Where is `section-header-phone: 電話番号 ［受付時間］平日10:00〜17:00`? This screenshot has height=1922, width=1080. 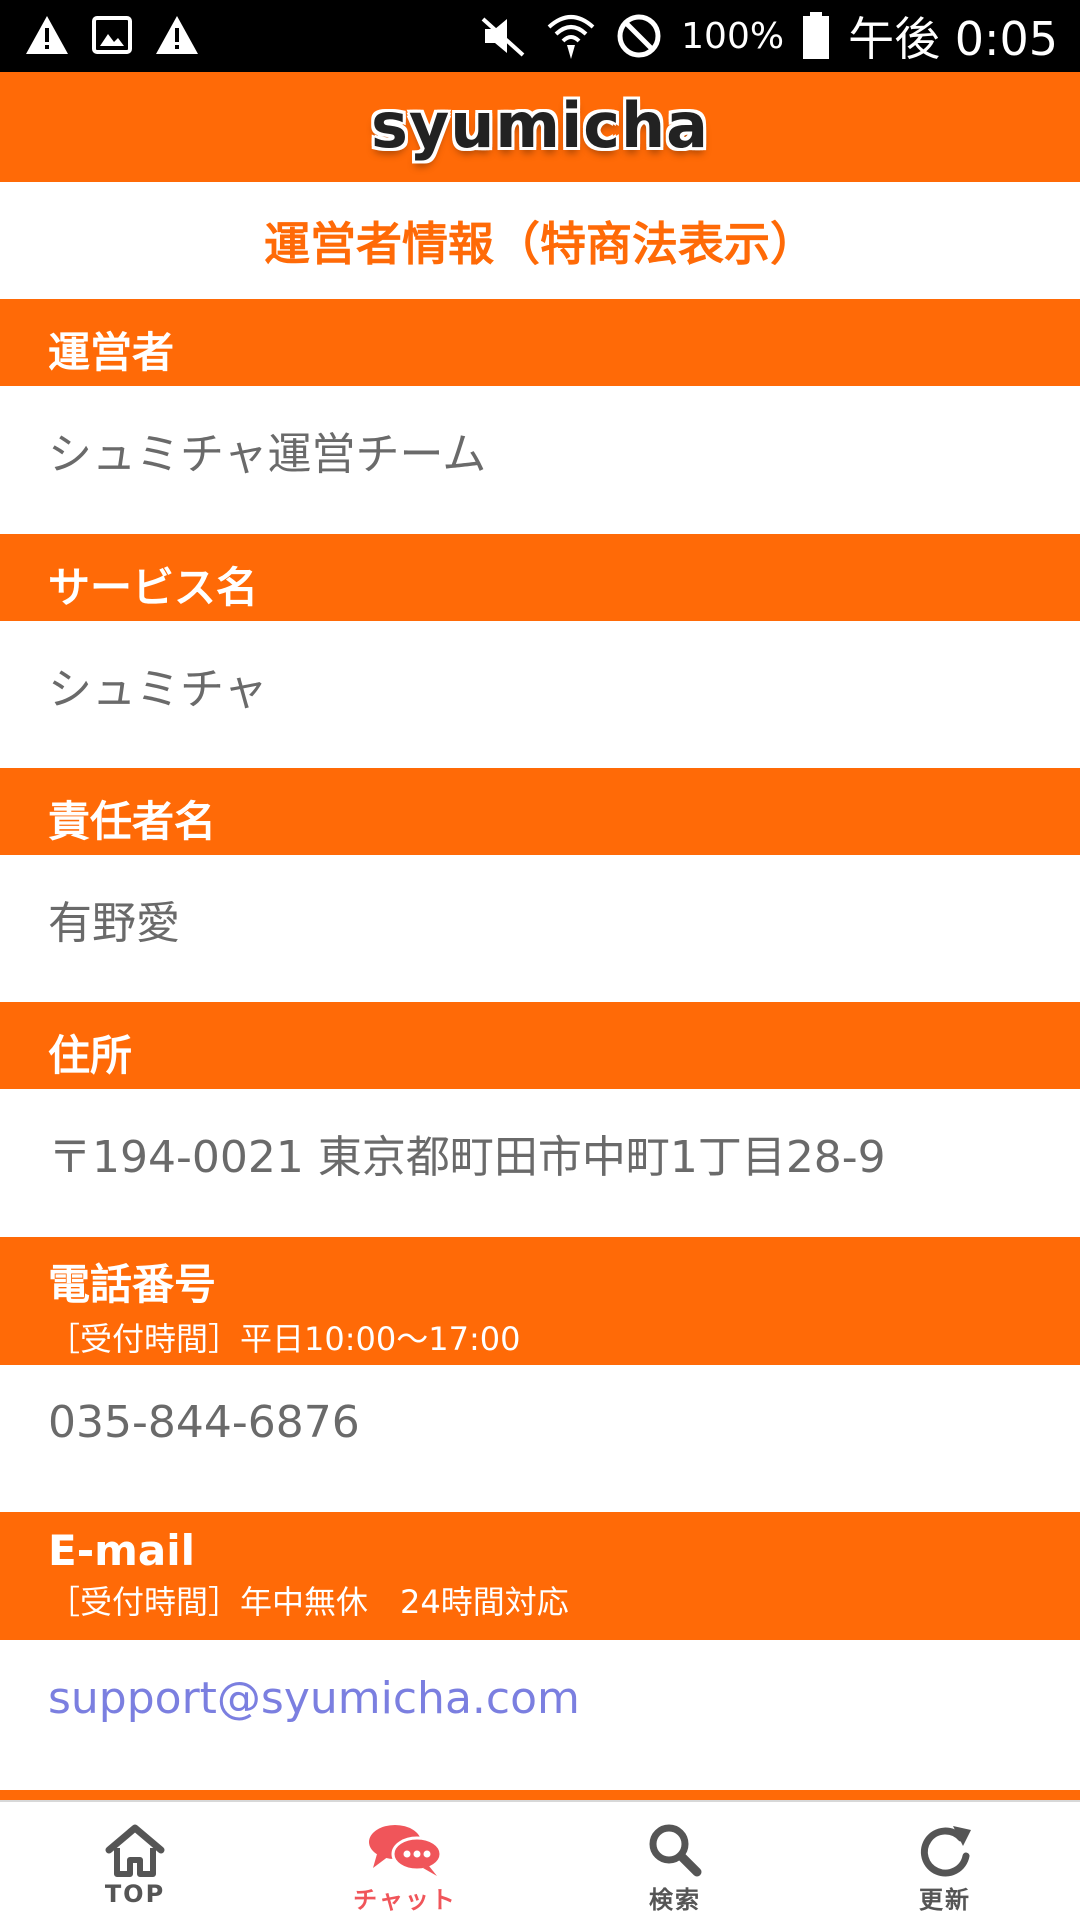
section-header-phone: 電話番号 ［受付時間］平日10:00〜17:00 is located at coordinates (540, 1301).